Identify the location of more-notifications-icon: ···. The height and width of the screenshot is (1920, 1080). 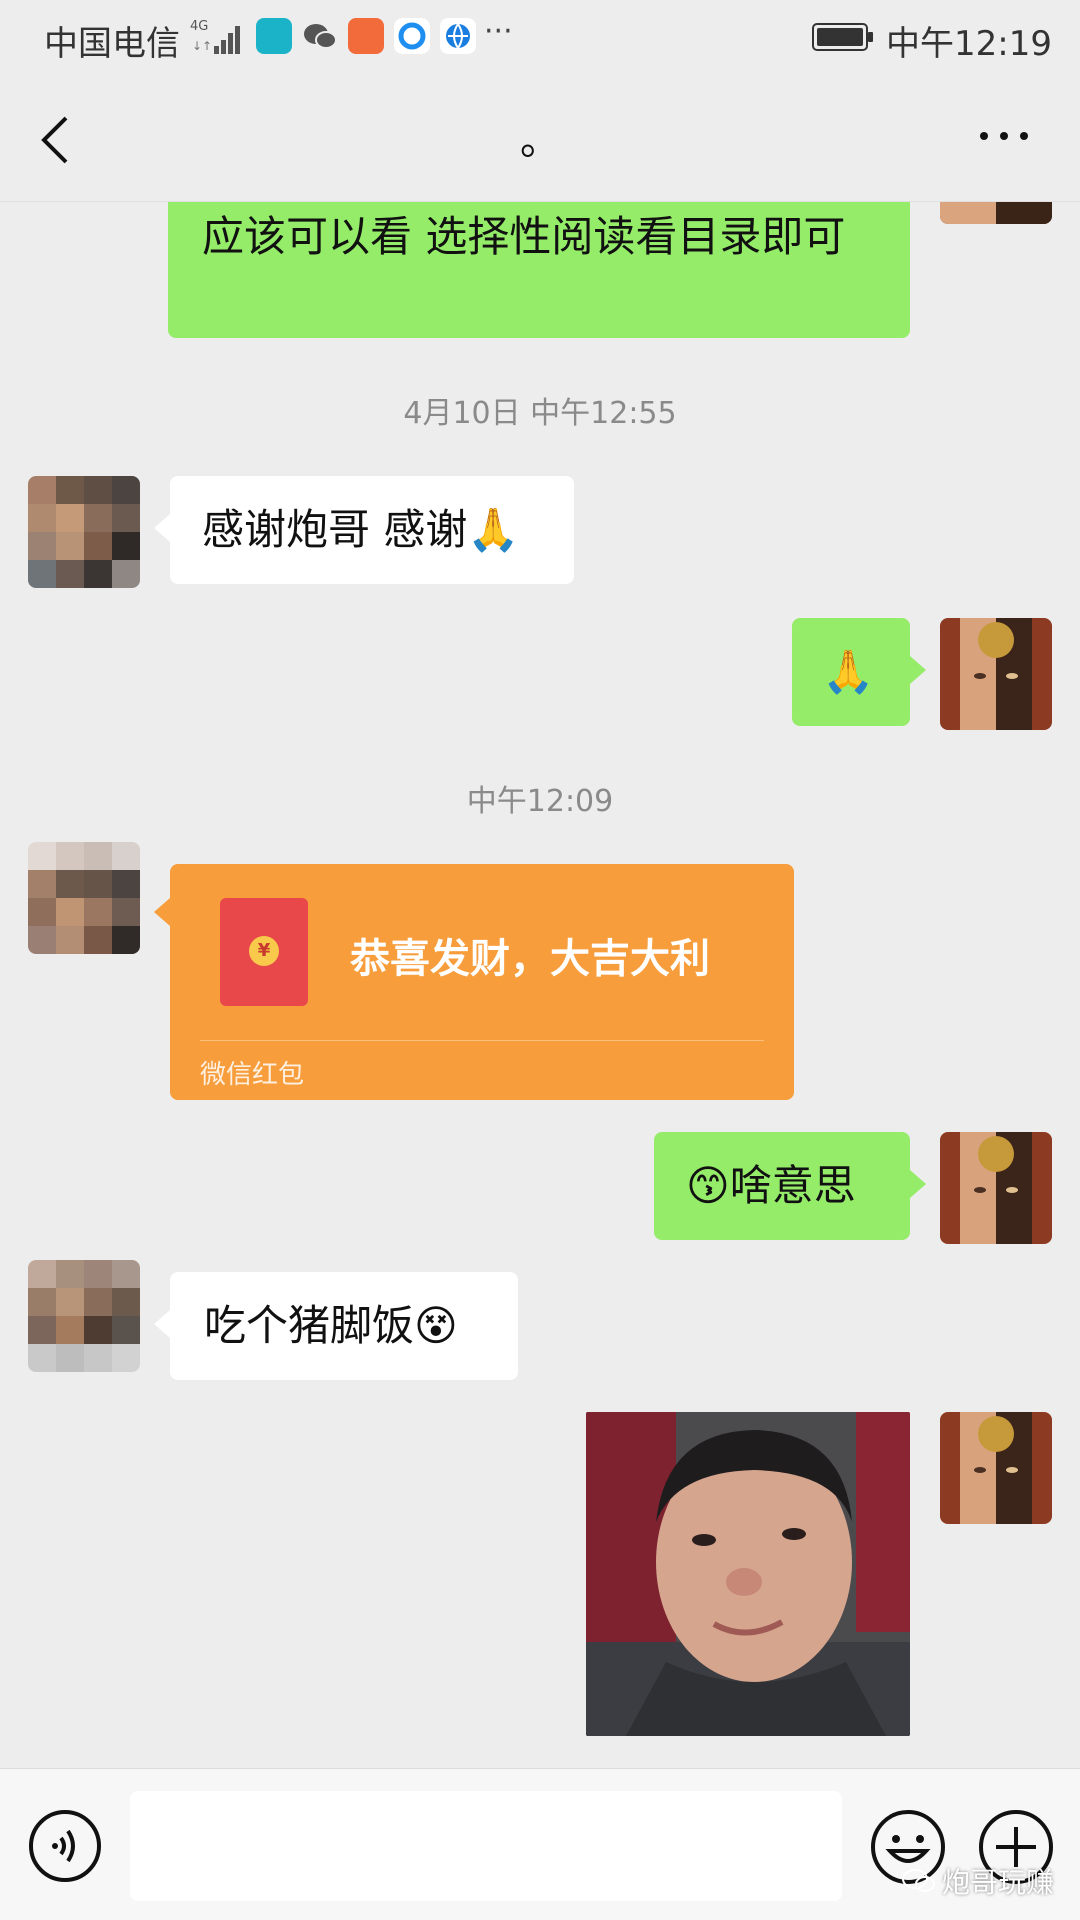
(498, 31).